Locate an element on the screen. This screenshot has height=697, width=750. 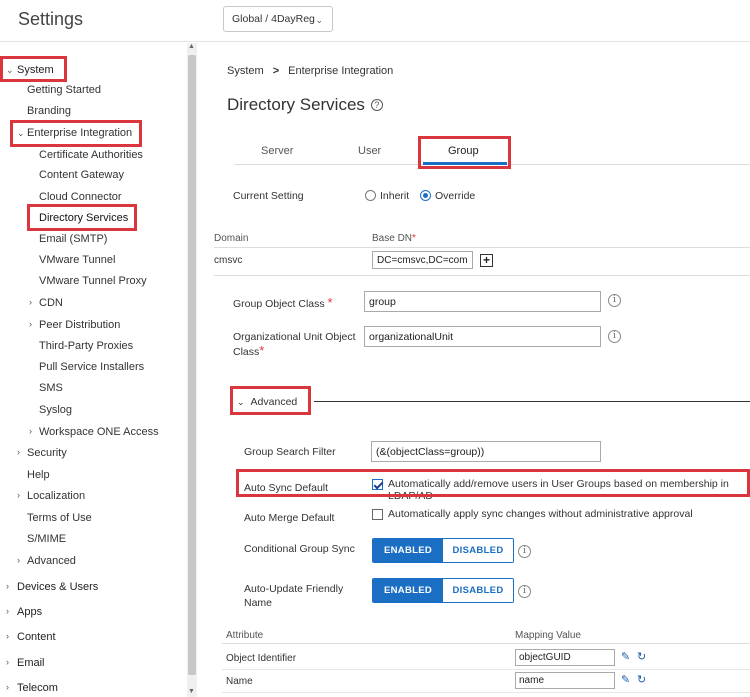
breadcrumb-system: System is located at coordinates (245, 71).